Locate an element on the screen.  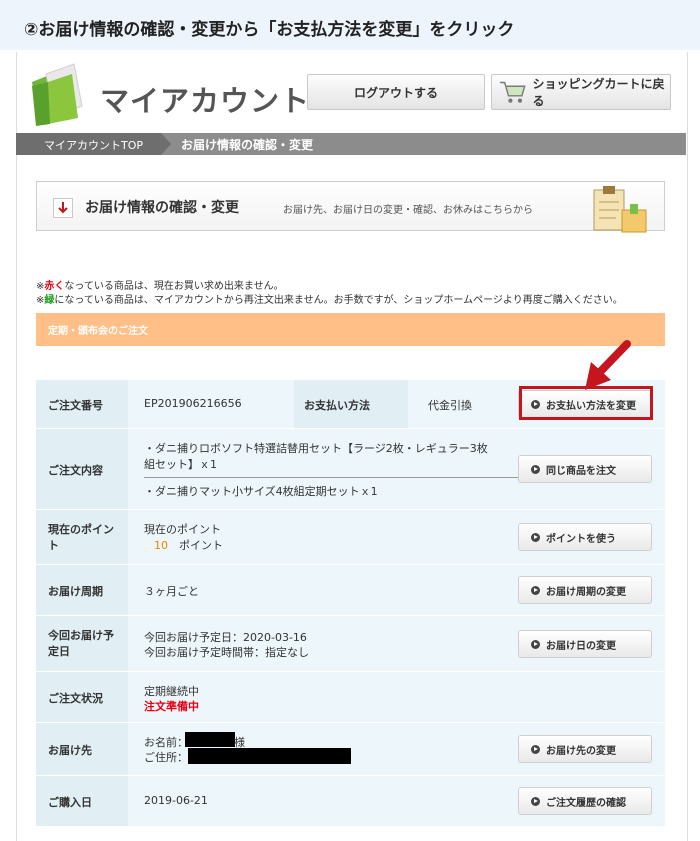
breadcrumb-home: マイアカウントTOP is located at coordinates (88, 144).